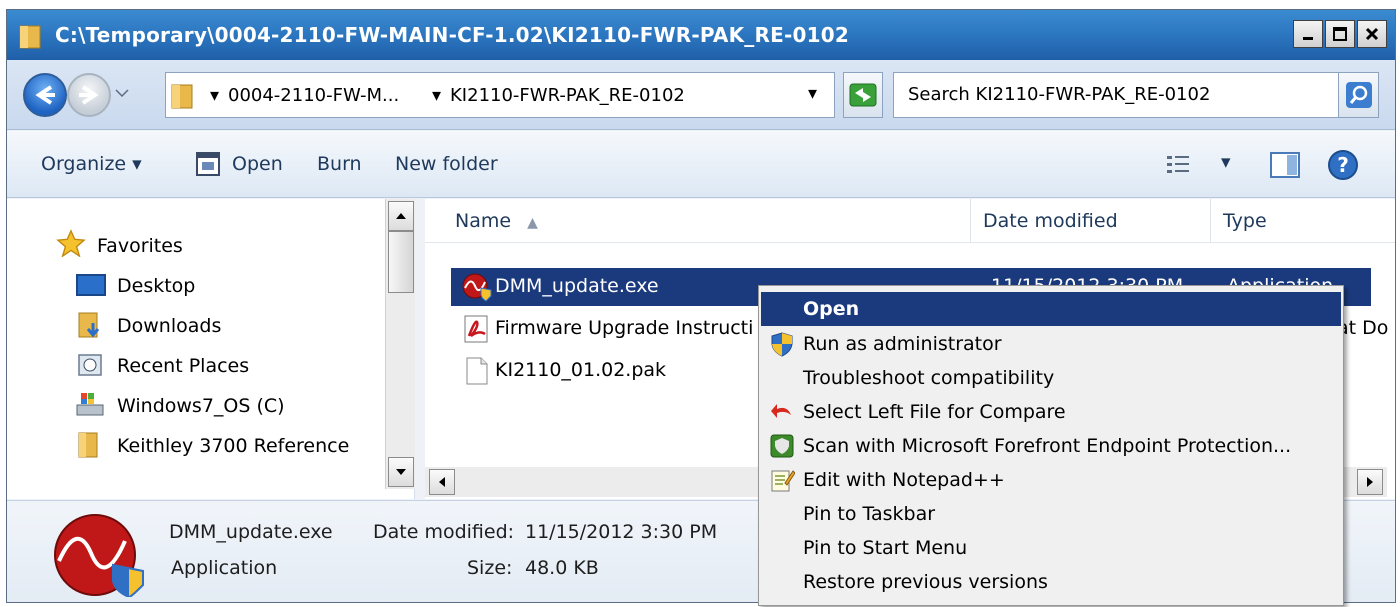 This screenshot has height=607, width=1400. Describe the element at coordinates (140, 246) in the screenshot. I see `nav-favorites: Favorites` at that location.